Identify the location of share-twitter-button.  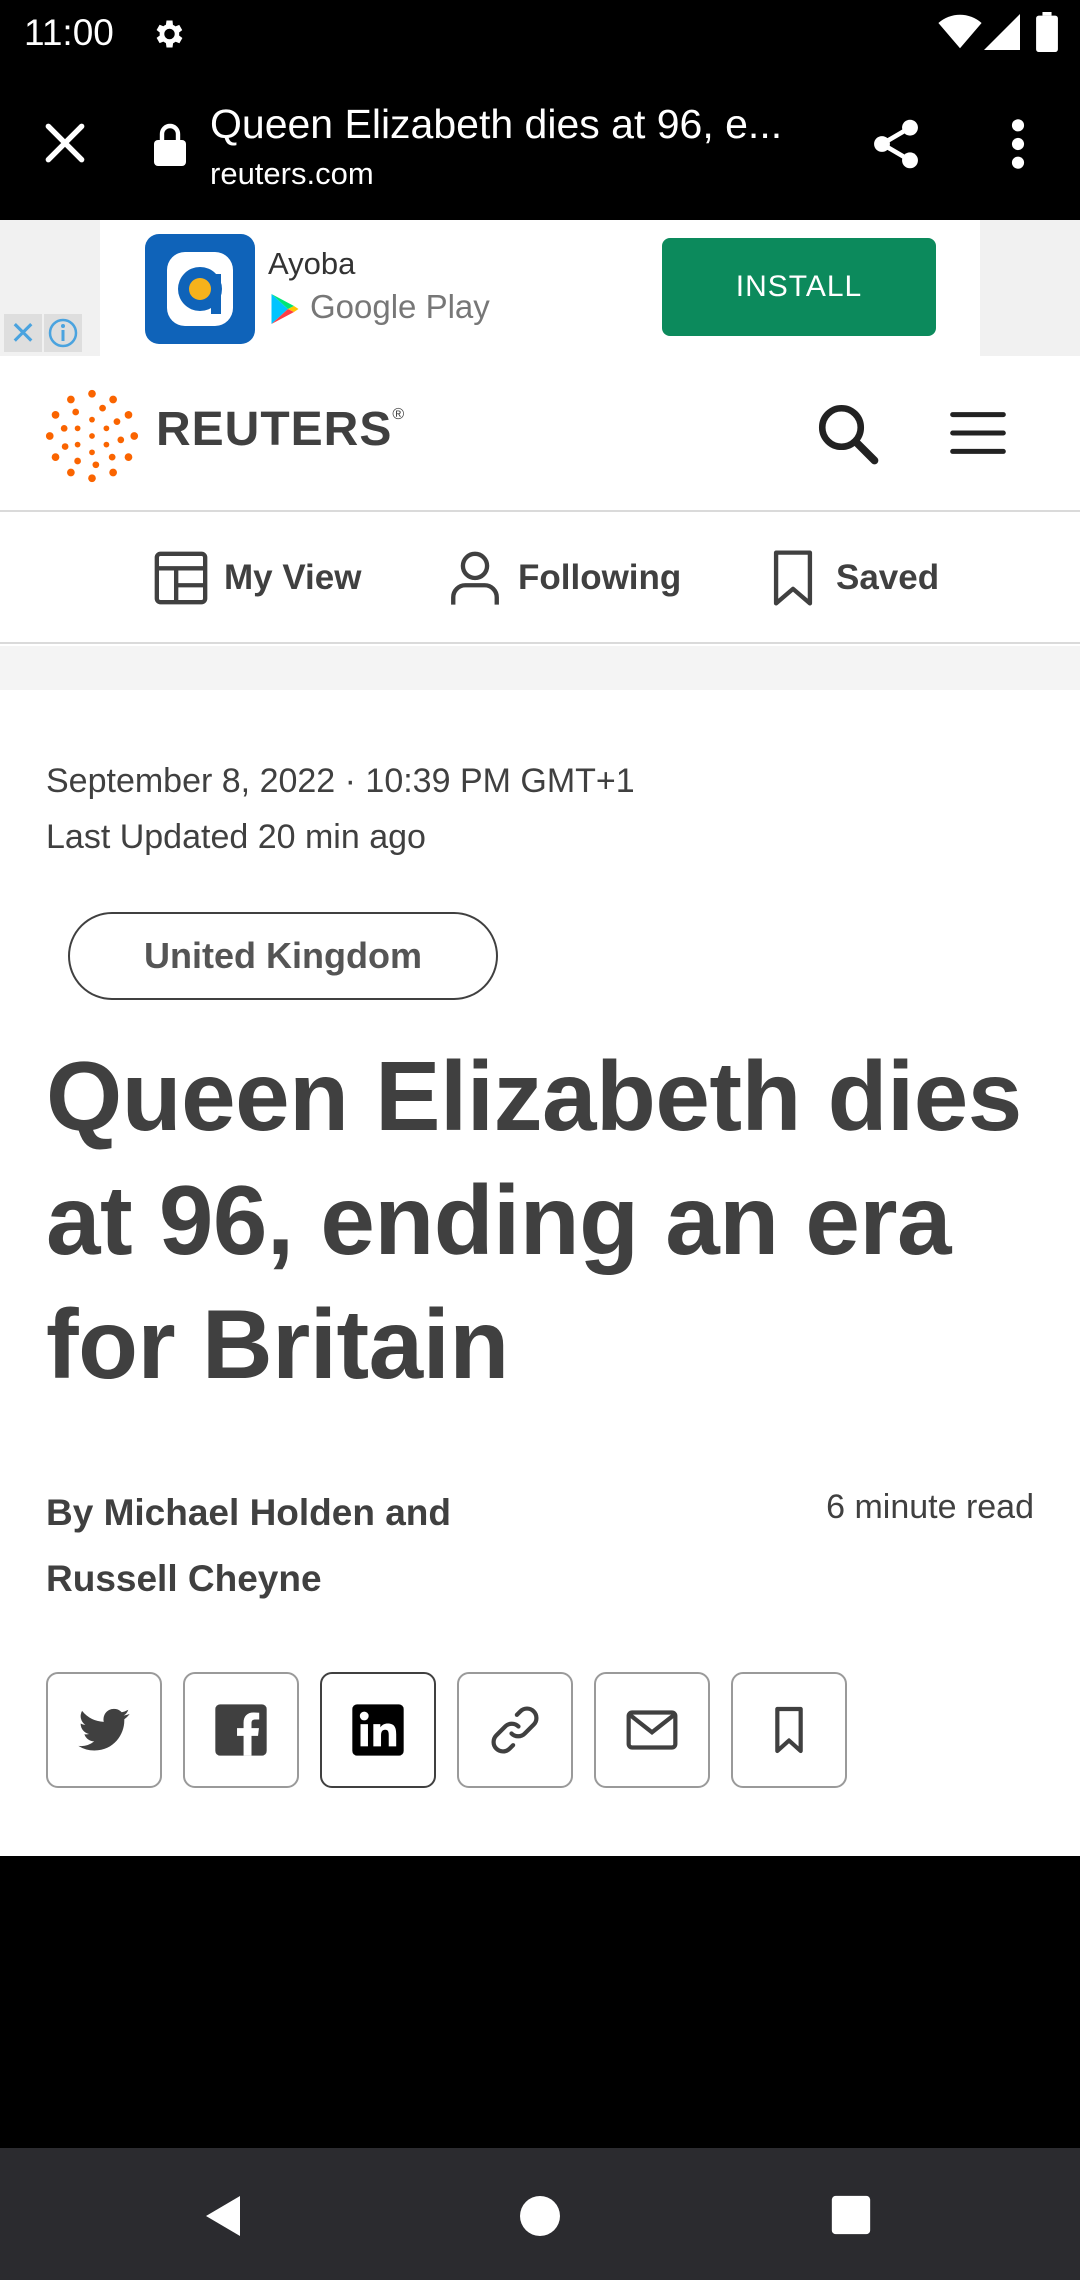
(104, 1730).